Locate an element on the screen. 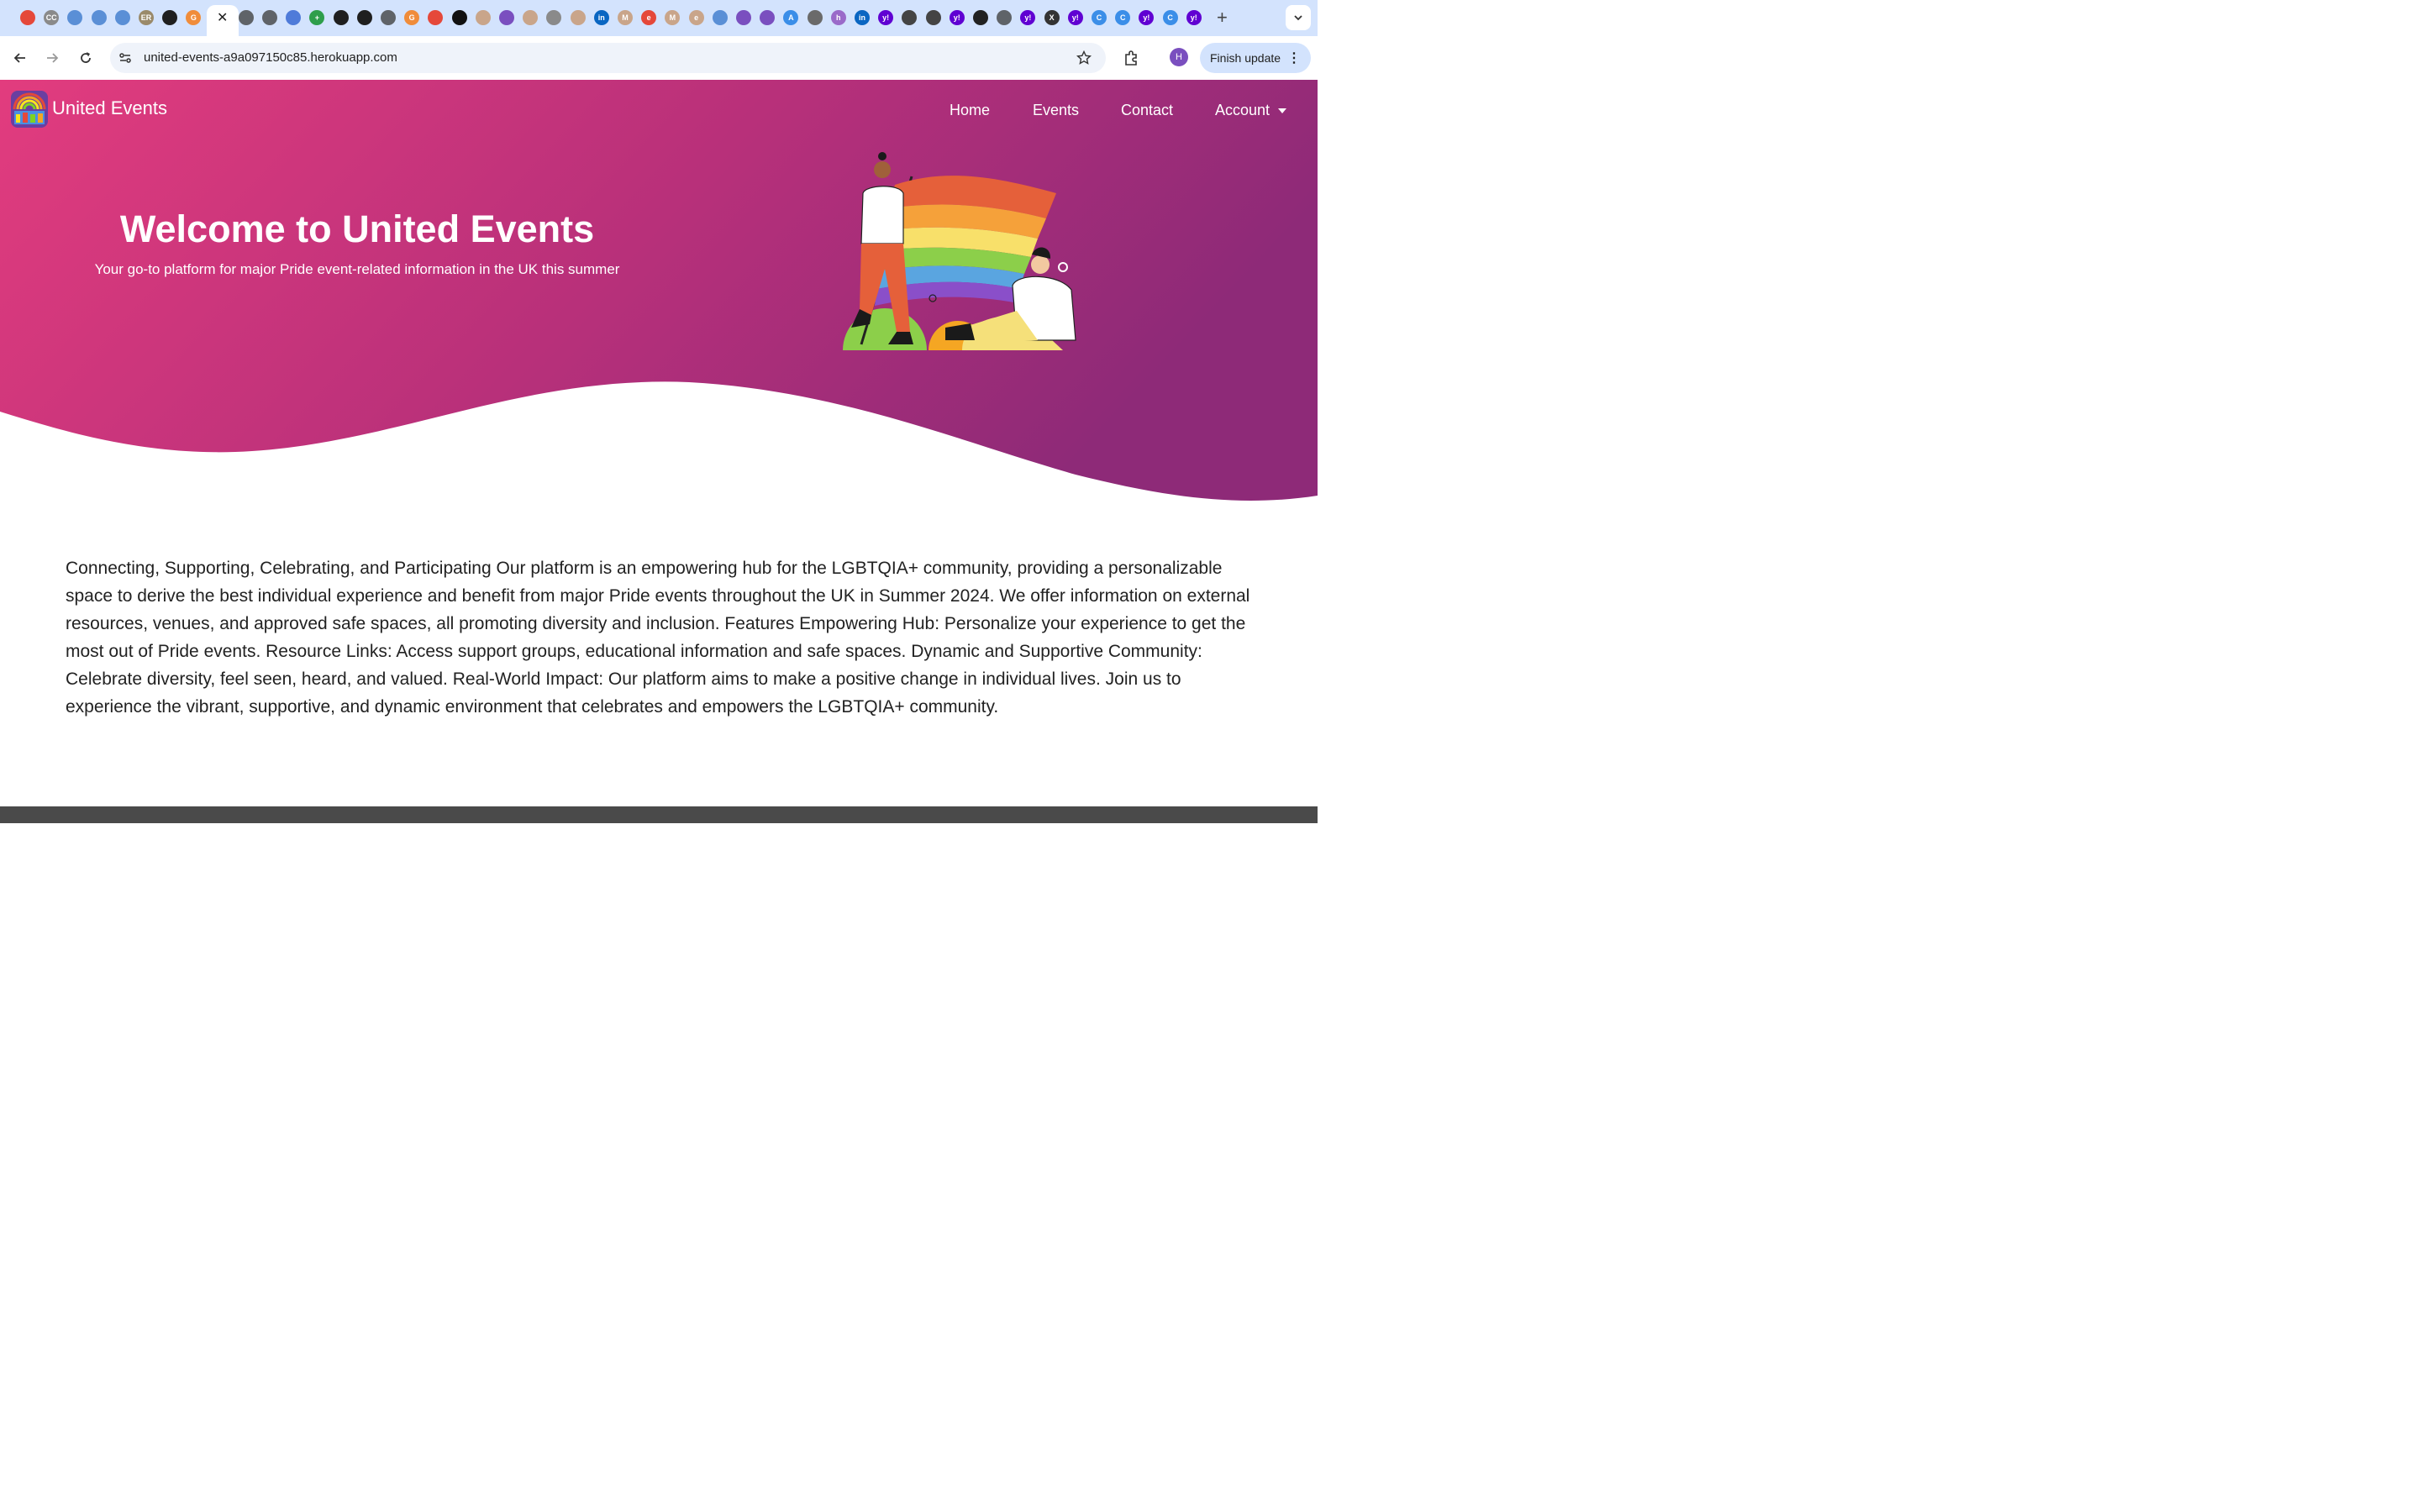 This screenshot has height=1512, width=2420. nav-contact: Contact is located at coordinates (1147, 110).